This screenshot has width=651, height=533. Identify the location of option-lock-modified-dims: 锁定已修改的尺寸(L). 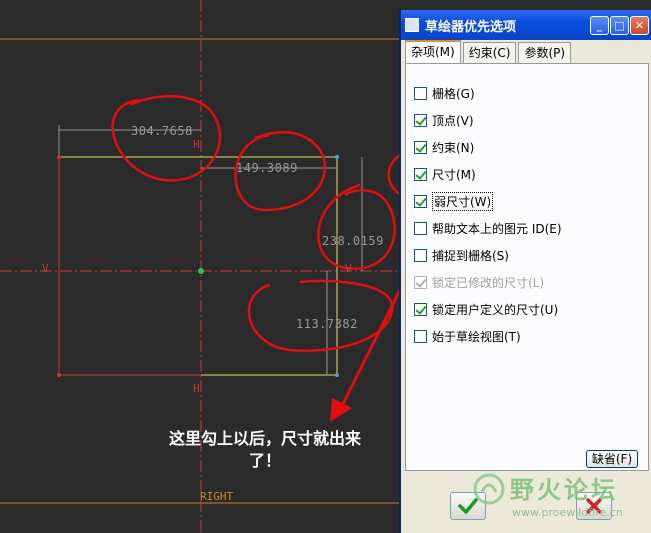
(479, 282).